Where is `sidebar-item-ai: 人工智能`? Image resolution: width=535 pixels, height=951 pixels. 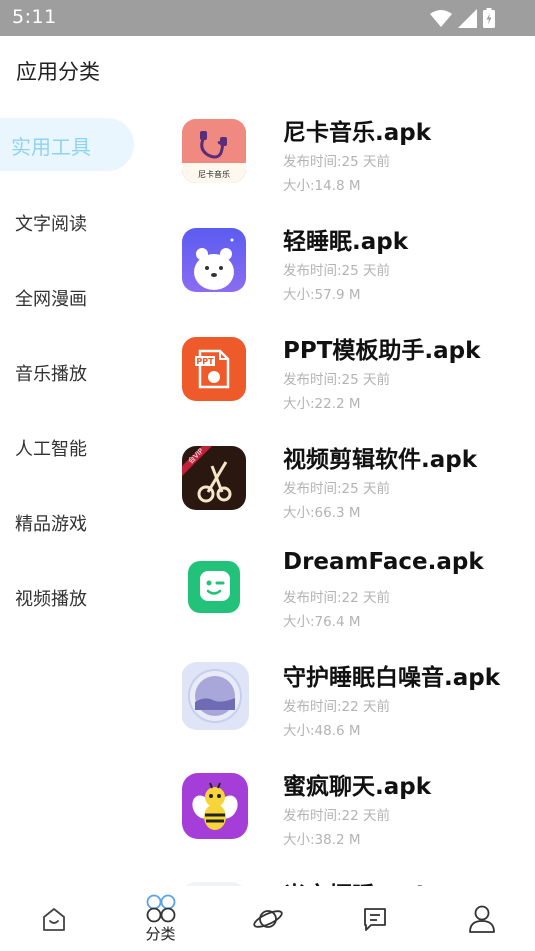 sidebar-item-ai: 人工智能 is located at coordinates (75, 455).